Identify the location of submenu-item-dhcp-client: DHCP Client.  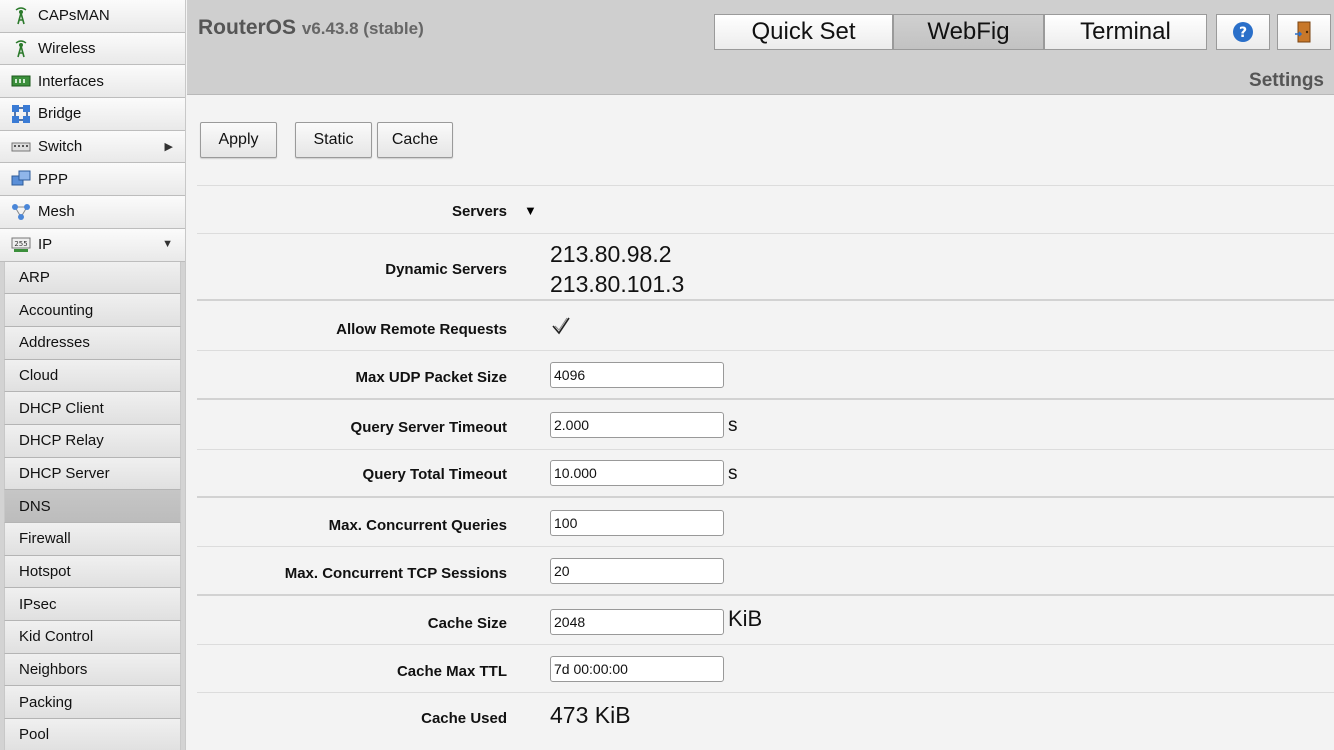
(92, 408).